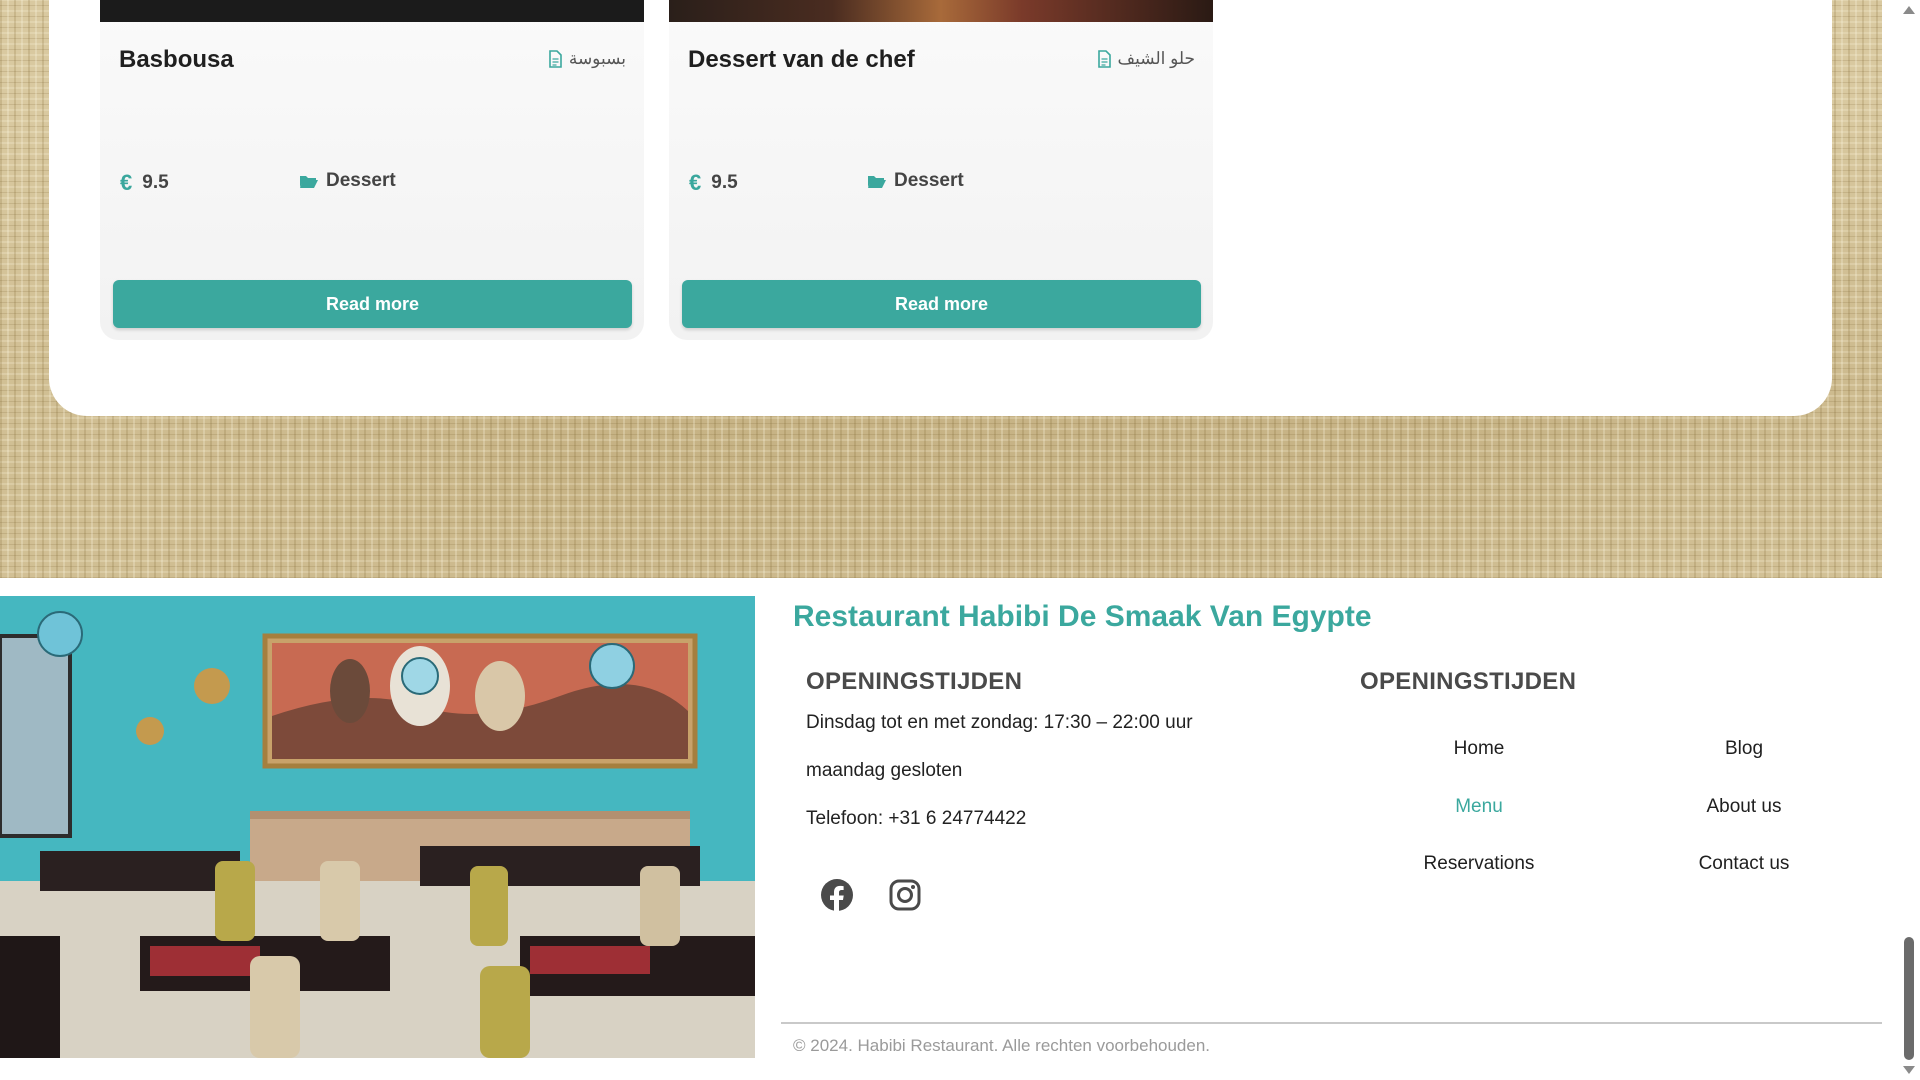 The height and width of the screenshot is (1080, 1920). What do you see at coordinates (1744, 864) in the screenshot?
I see `footer-nav-contact: Contact us` at bounding box center [1744, 864].